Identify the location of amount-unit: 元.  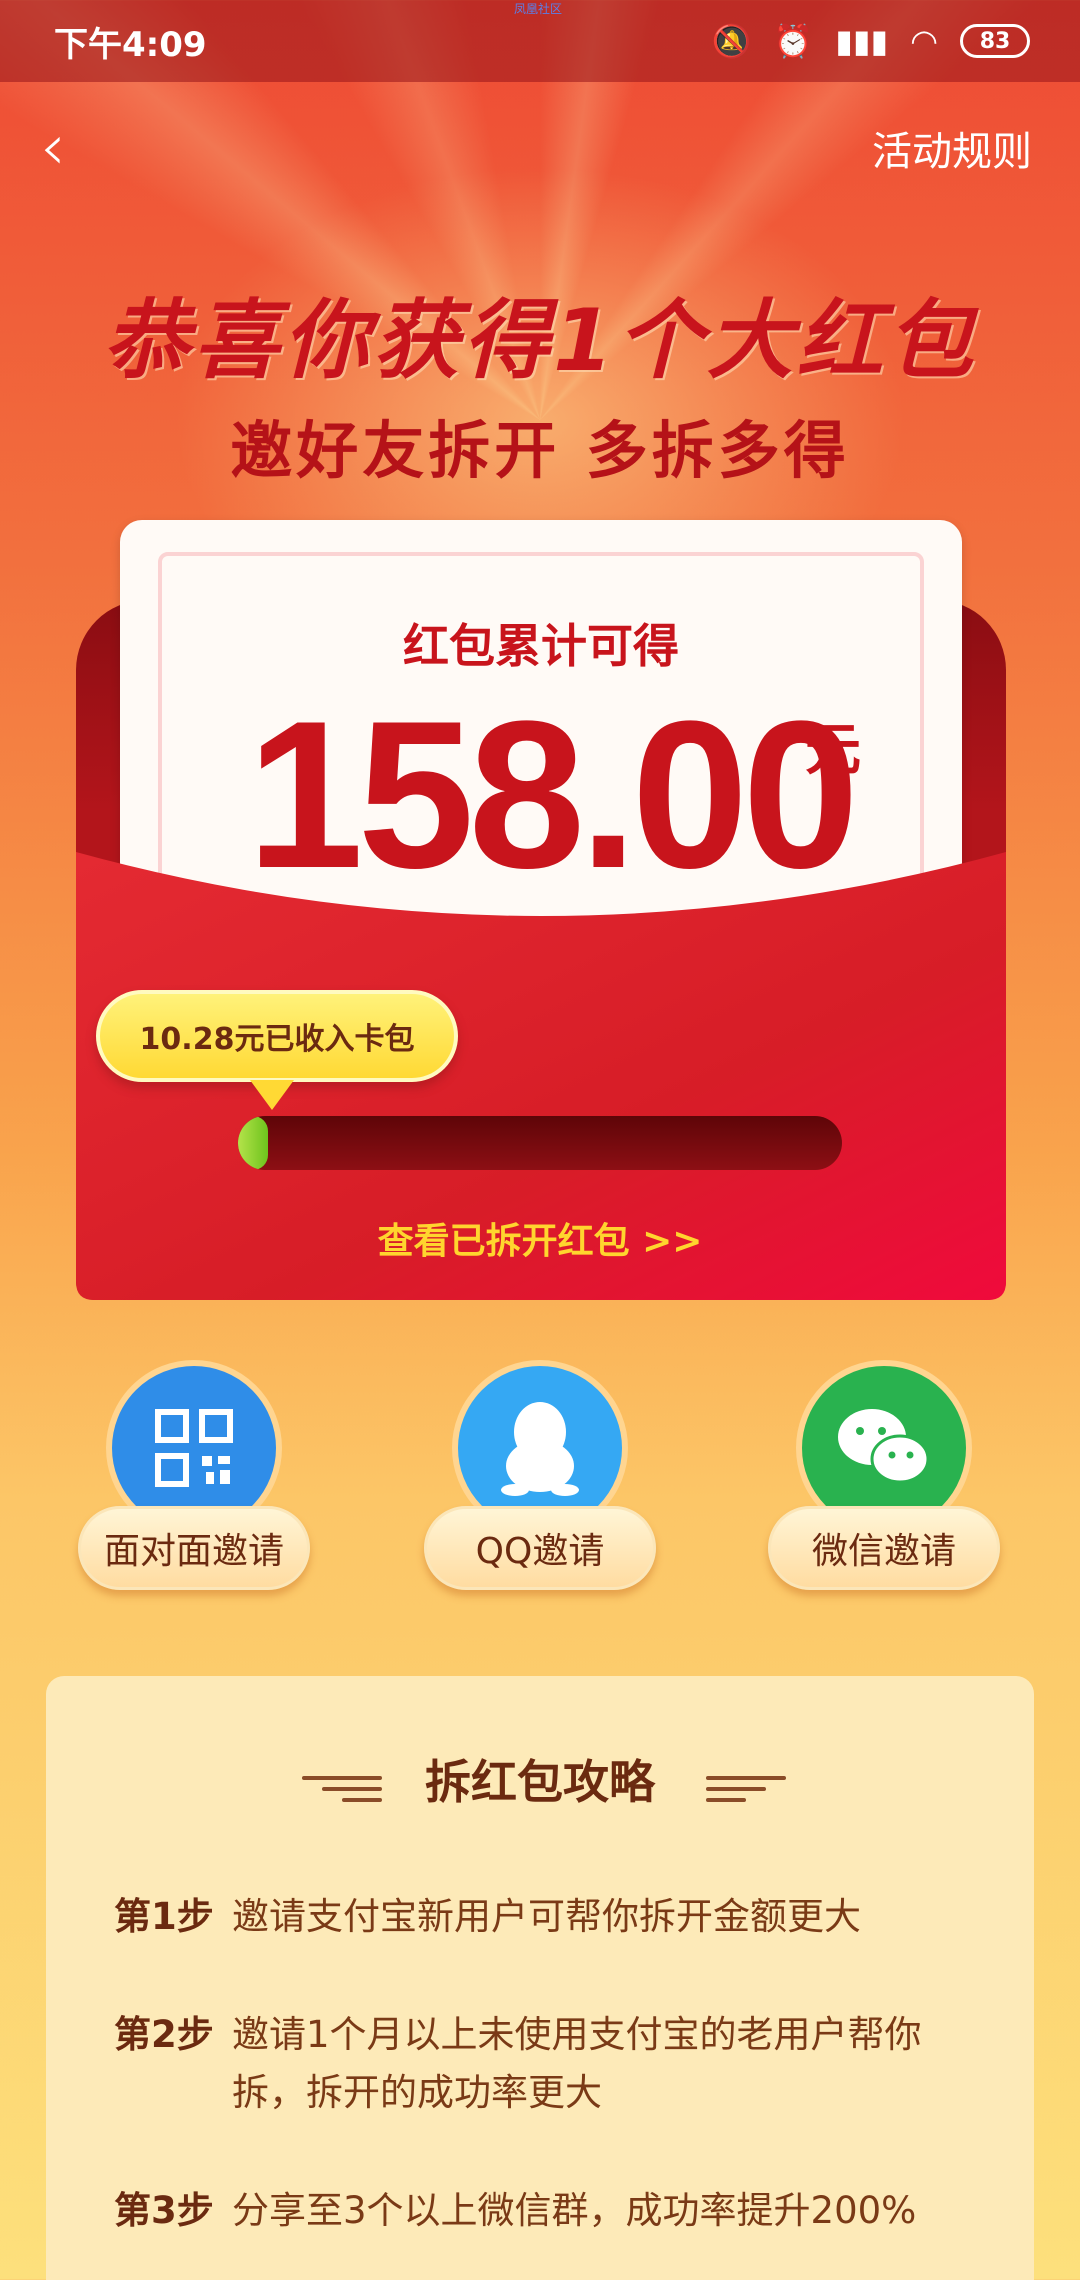
(833, 750).